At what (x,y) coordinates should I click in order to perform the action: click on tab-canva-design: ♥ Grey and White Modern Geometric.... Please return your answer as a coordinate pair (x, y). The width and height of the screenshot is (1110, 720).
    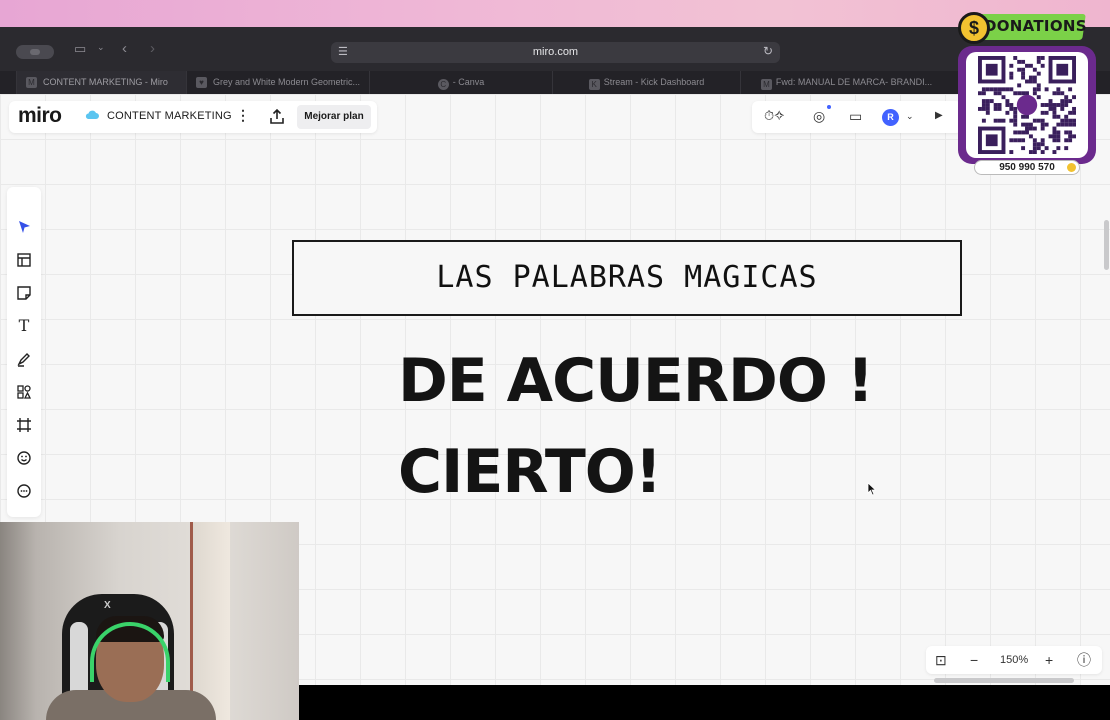
    Looking at the image, I should click on (277, 82).